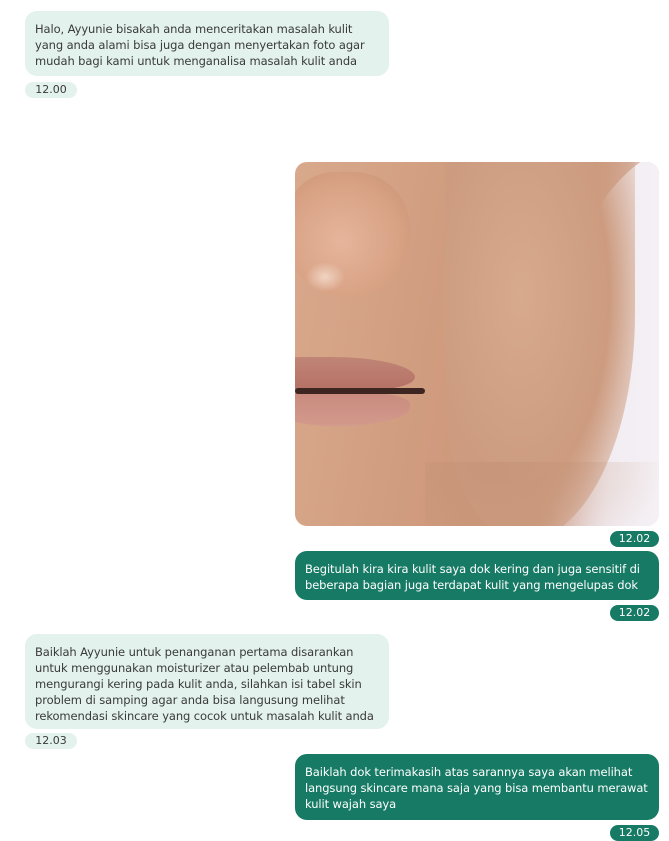 The height and width of the screenshot is (841, 669). What do you see at coordinates (634, 833) in the screenshot?
I see `message-timestamp: 12.05` at bounding box center [634, 833].